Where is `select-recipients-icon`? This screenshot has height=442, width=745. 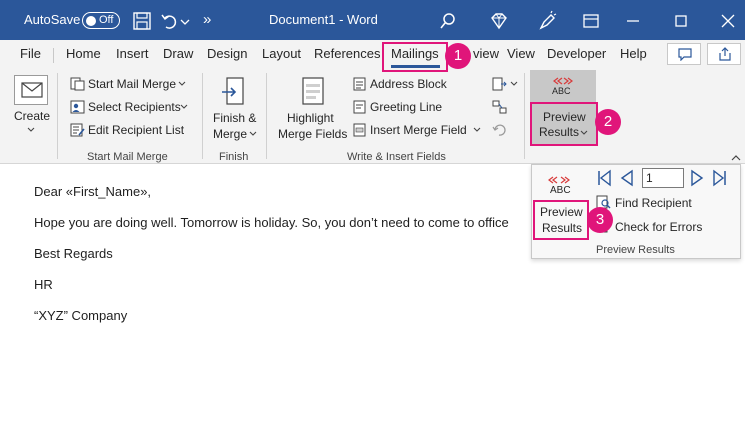 select-recipients-icon is located at coordinates (77, 107).